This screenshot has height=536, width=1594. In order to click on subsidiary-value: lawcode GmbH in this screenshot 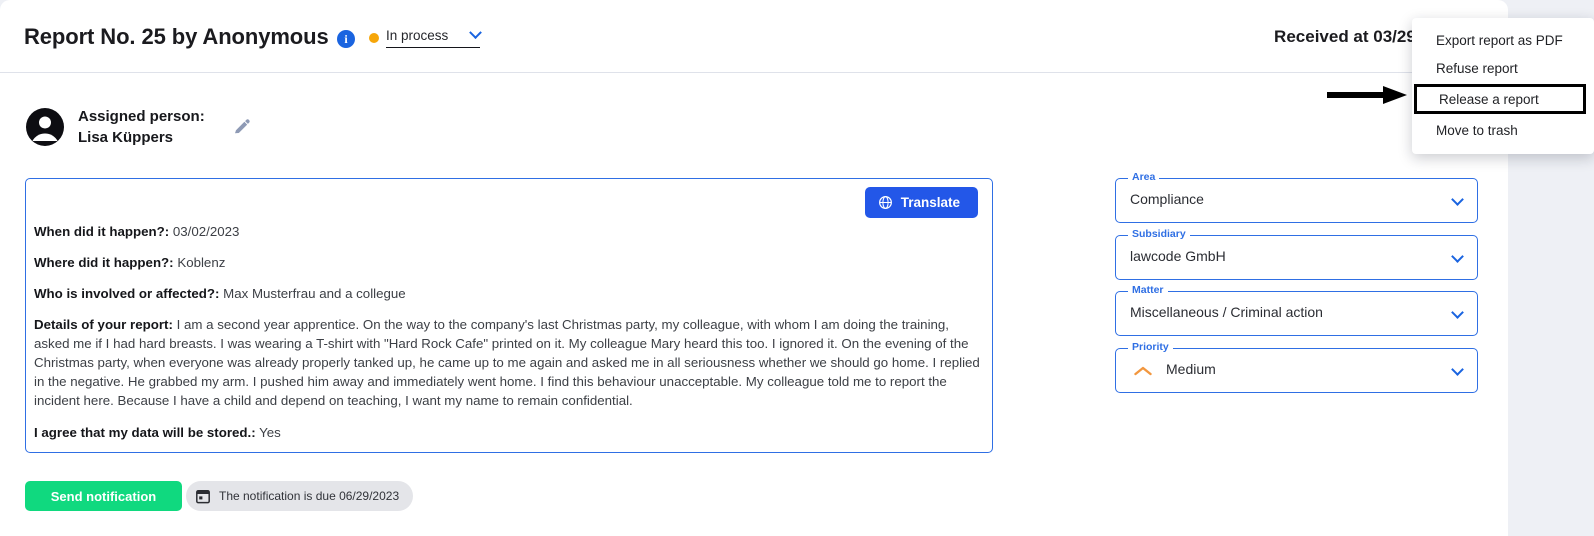, I will do `click(1178, 256)`.